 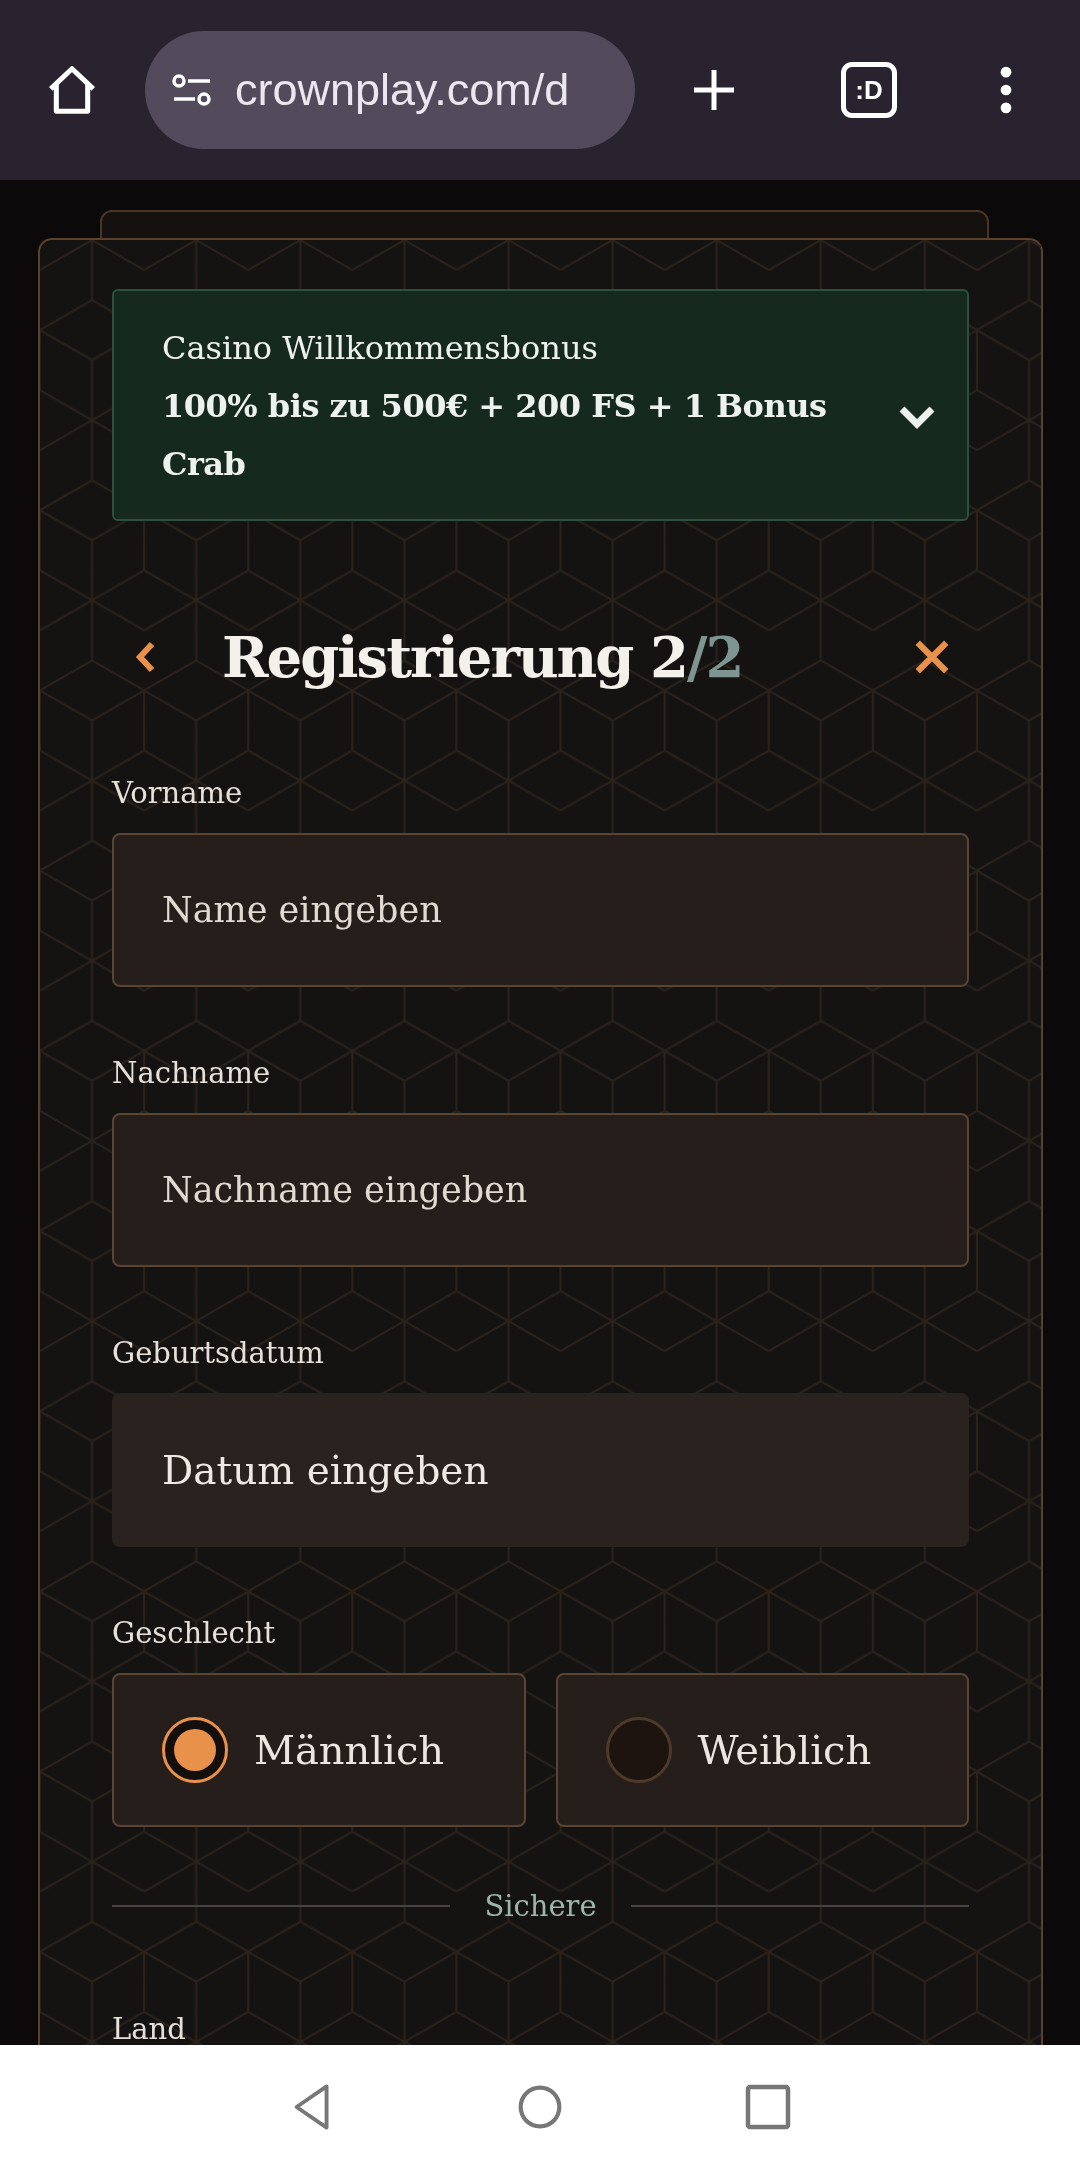 What do you see at coordinates (483, 657) in the screenshot?
I see `registration-title: Registrierung 2/2` at bounding box center [483, 657].